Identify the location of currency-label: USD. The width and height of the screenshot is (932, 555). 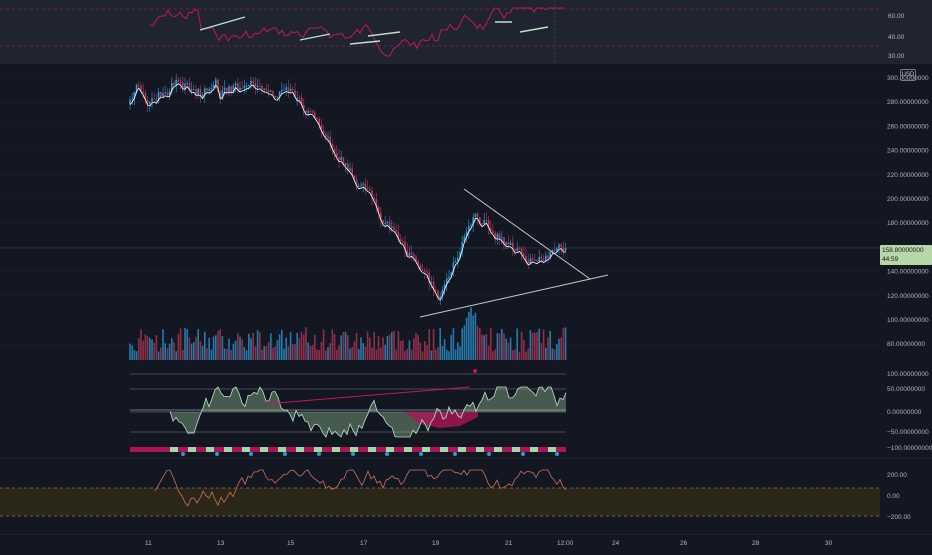
(908, 75).